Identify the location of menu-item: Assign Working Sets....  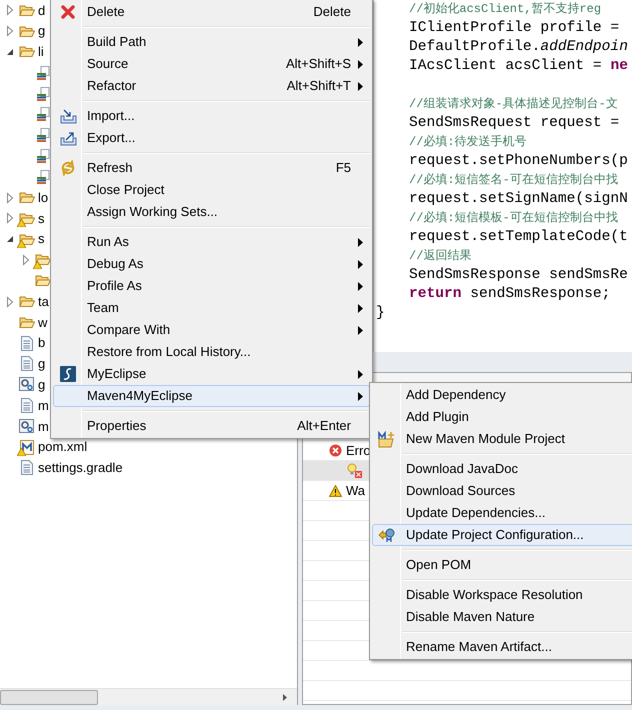
(211, 212).